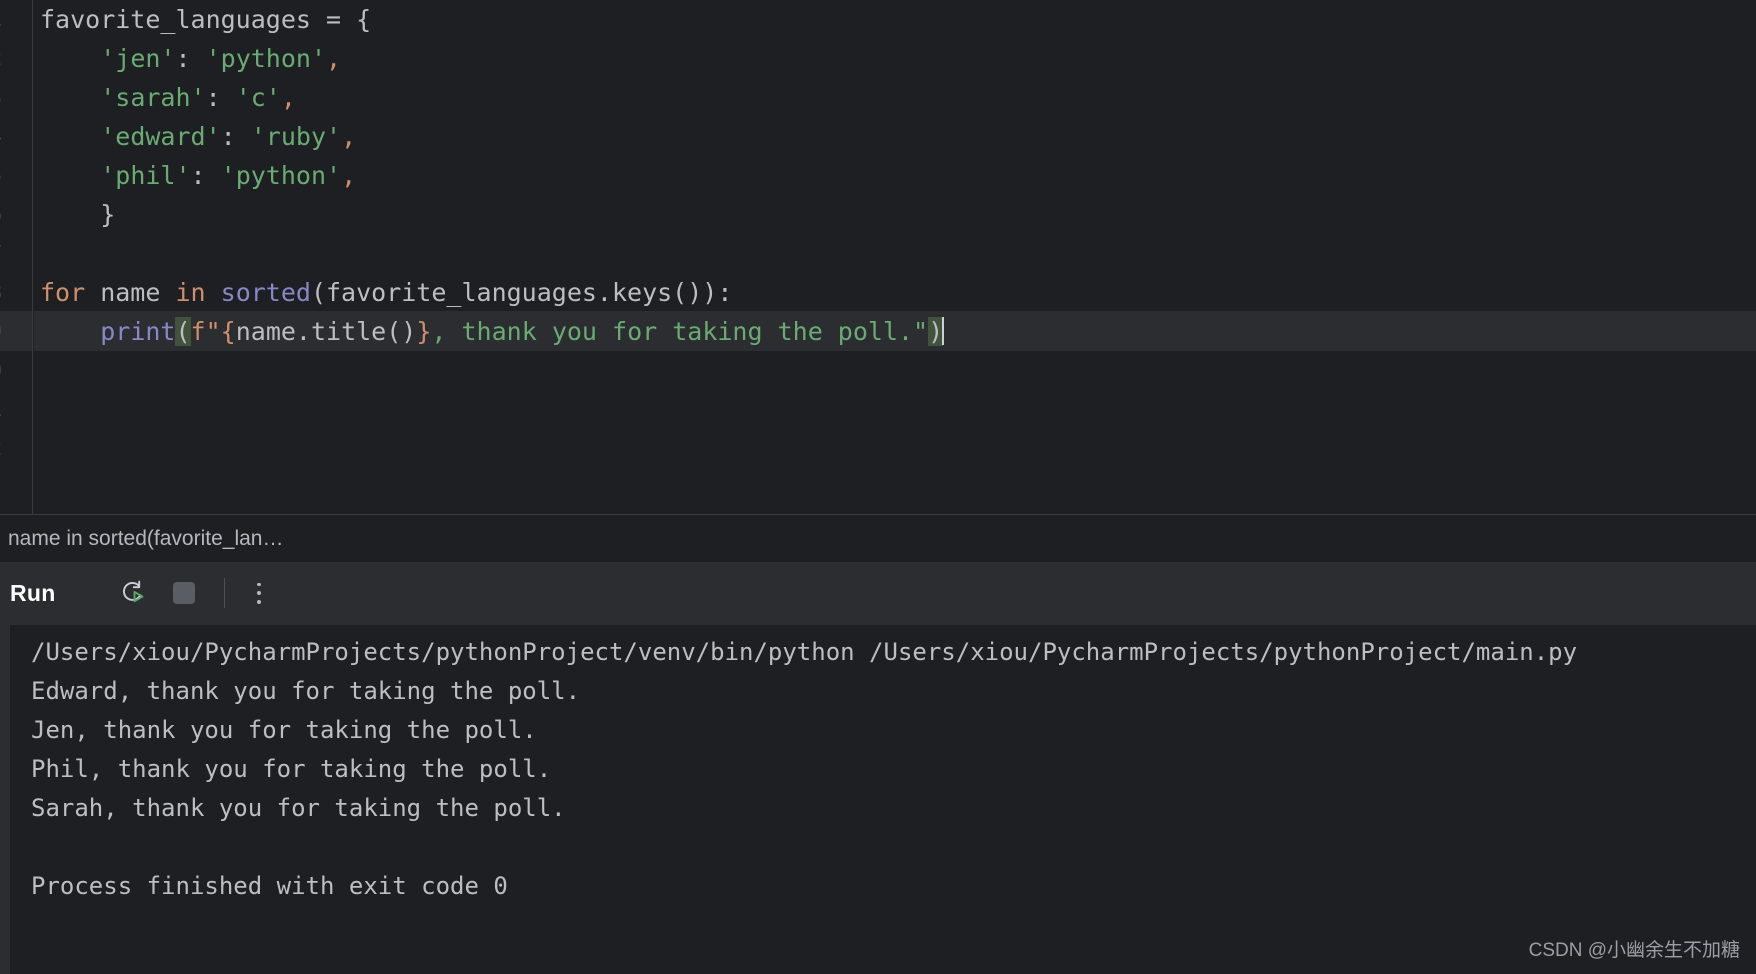 The height and width of the screenshot is (974, 1756). I want to click on rerun-button, so click(132, 593).